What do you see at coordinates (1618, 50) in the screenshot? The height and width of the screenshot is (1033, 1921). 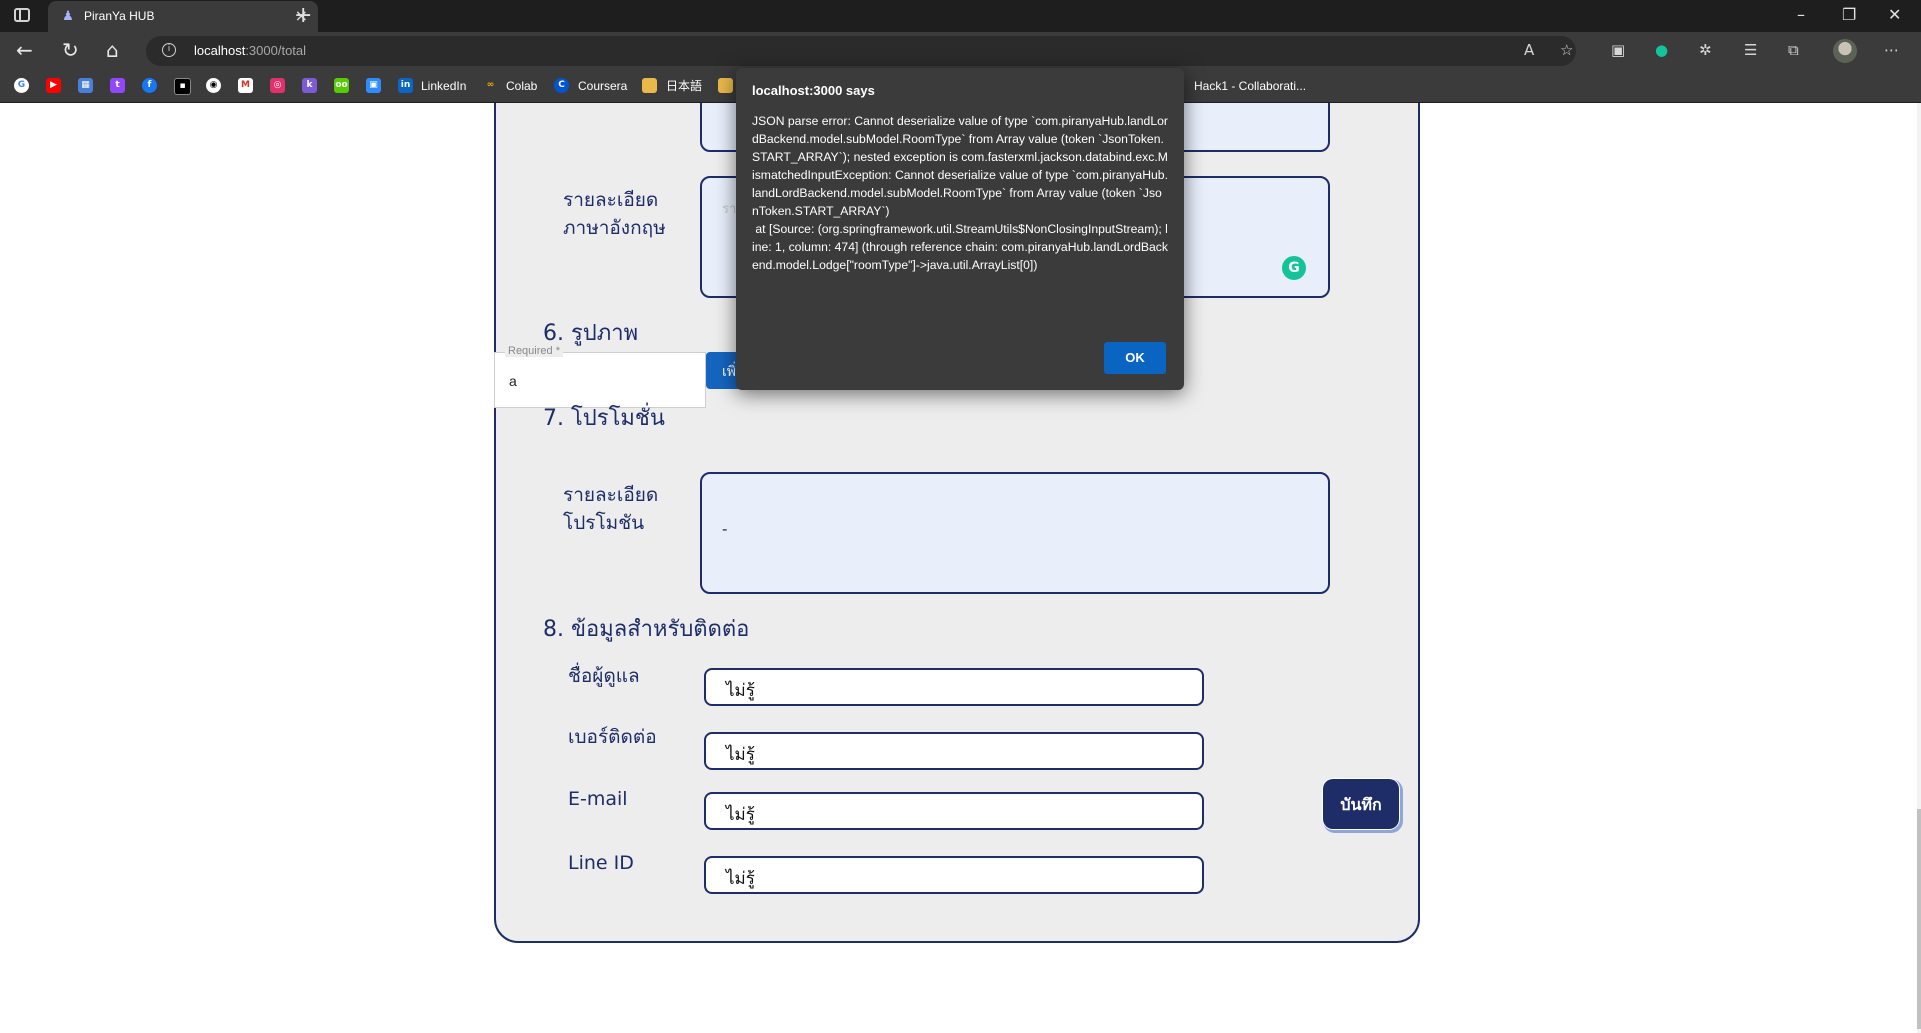 I see `extension-icon: ▣` at bounding box center [1618, 50].